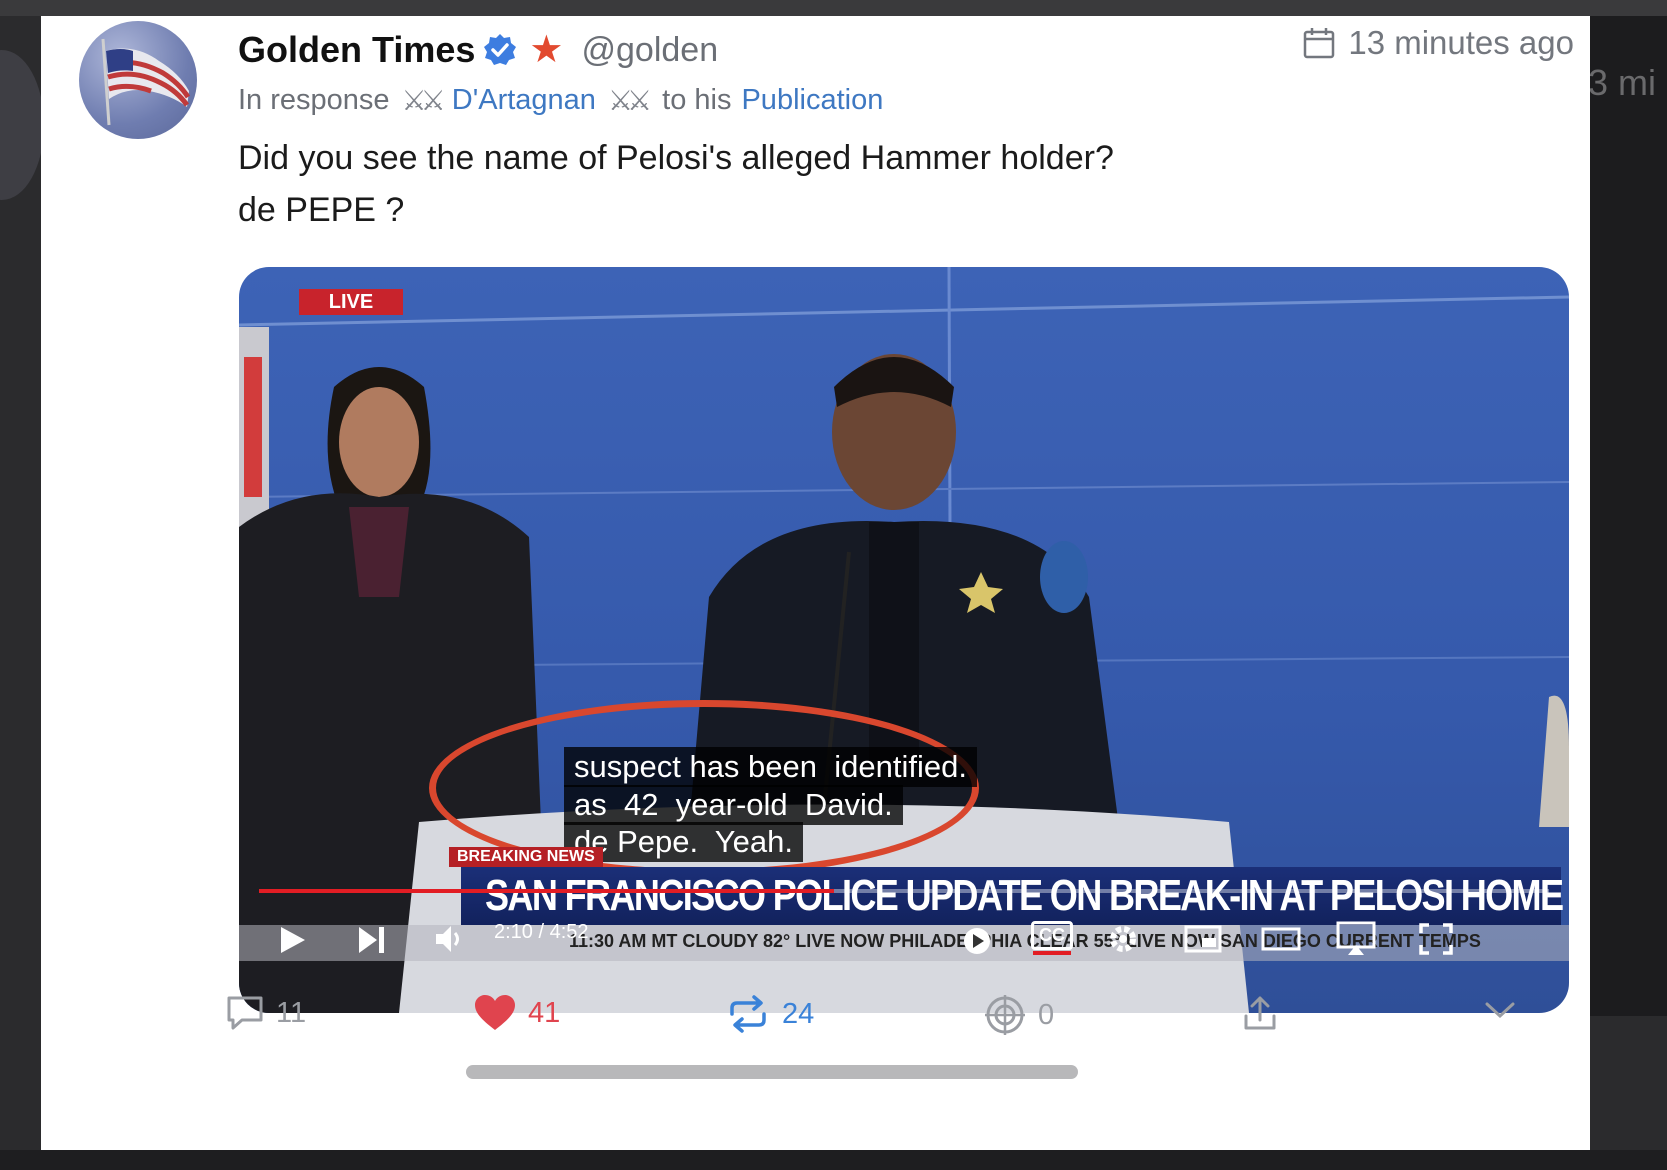  I want to click on repost-count: 24, so click(798, 1013).